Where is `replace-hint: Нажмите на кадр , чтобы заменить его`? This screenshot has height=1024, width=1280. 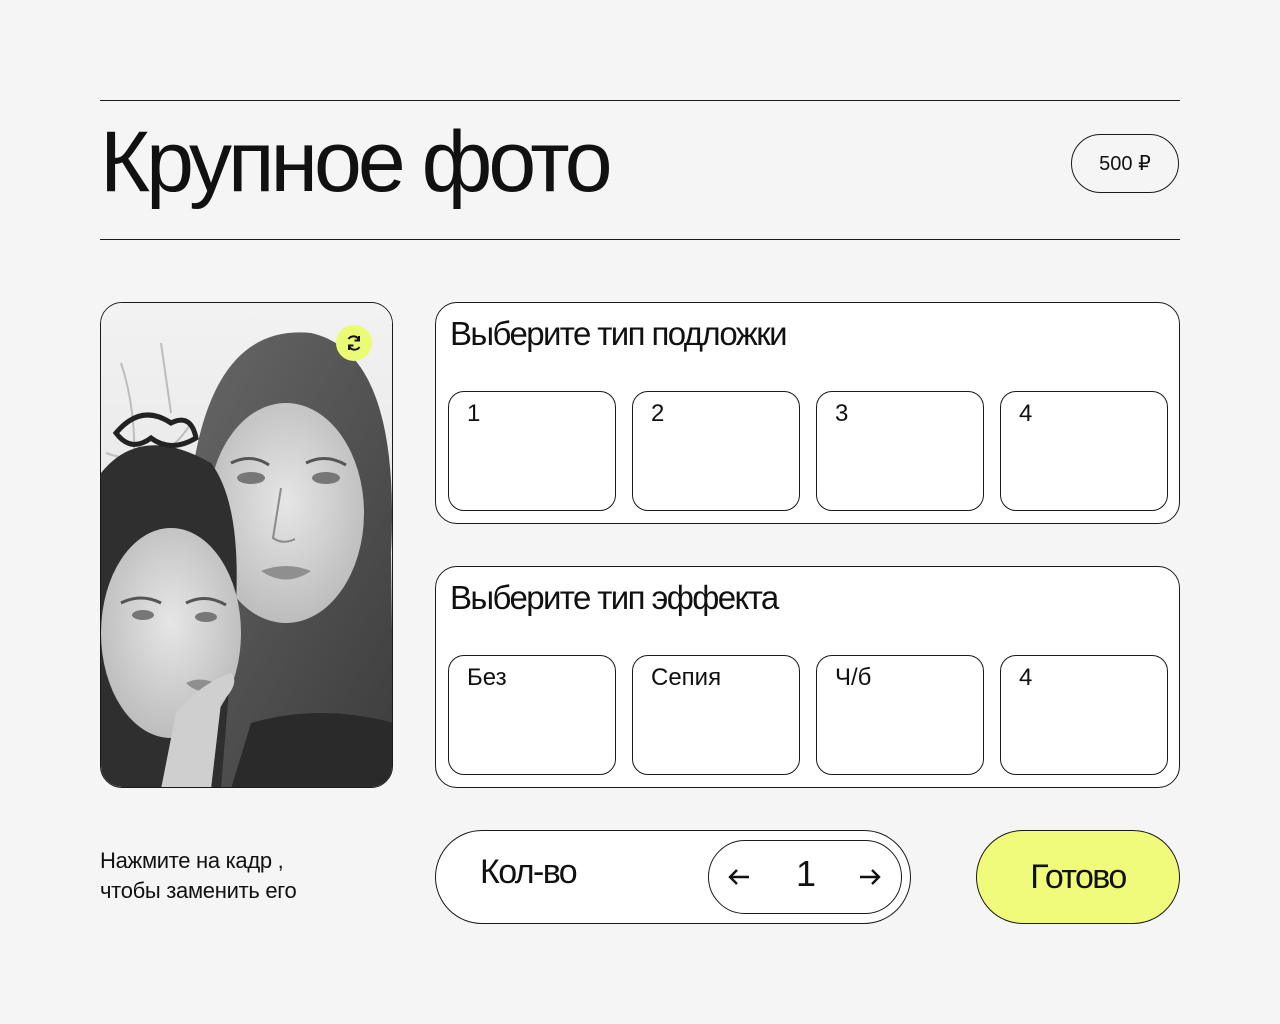
replace-hint: Нажмите на кадр , чтобы заменить его is located at coordinates (250, 876).